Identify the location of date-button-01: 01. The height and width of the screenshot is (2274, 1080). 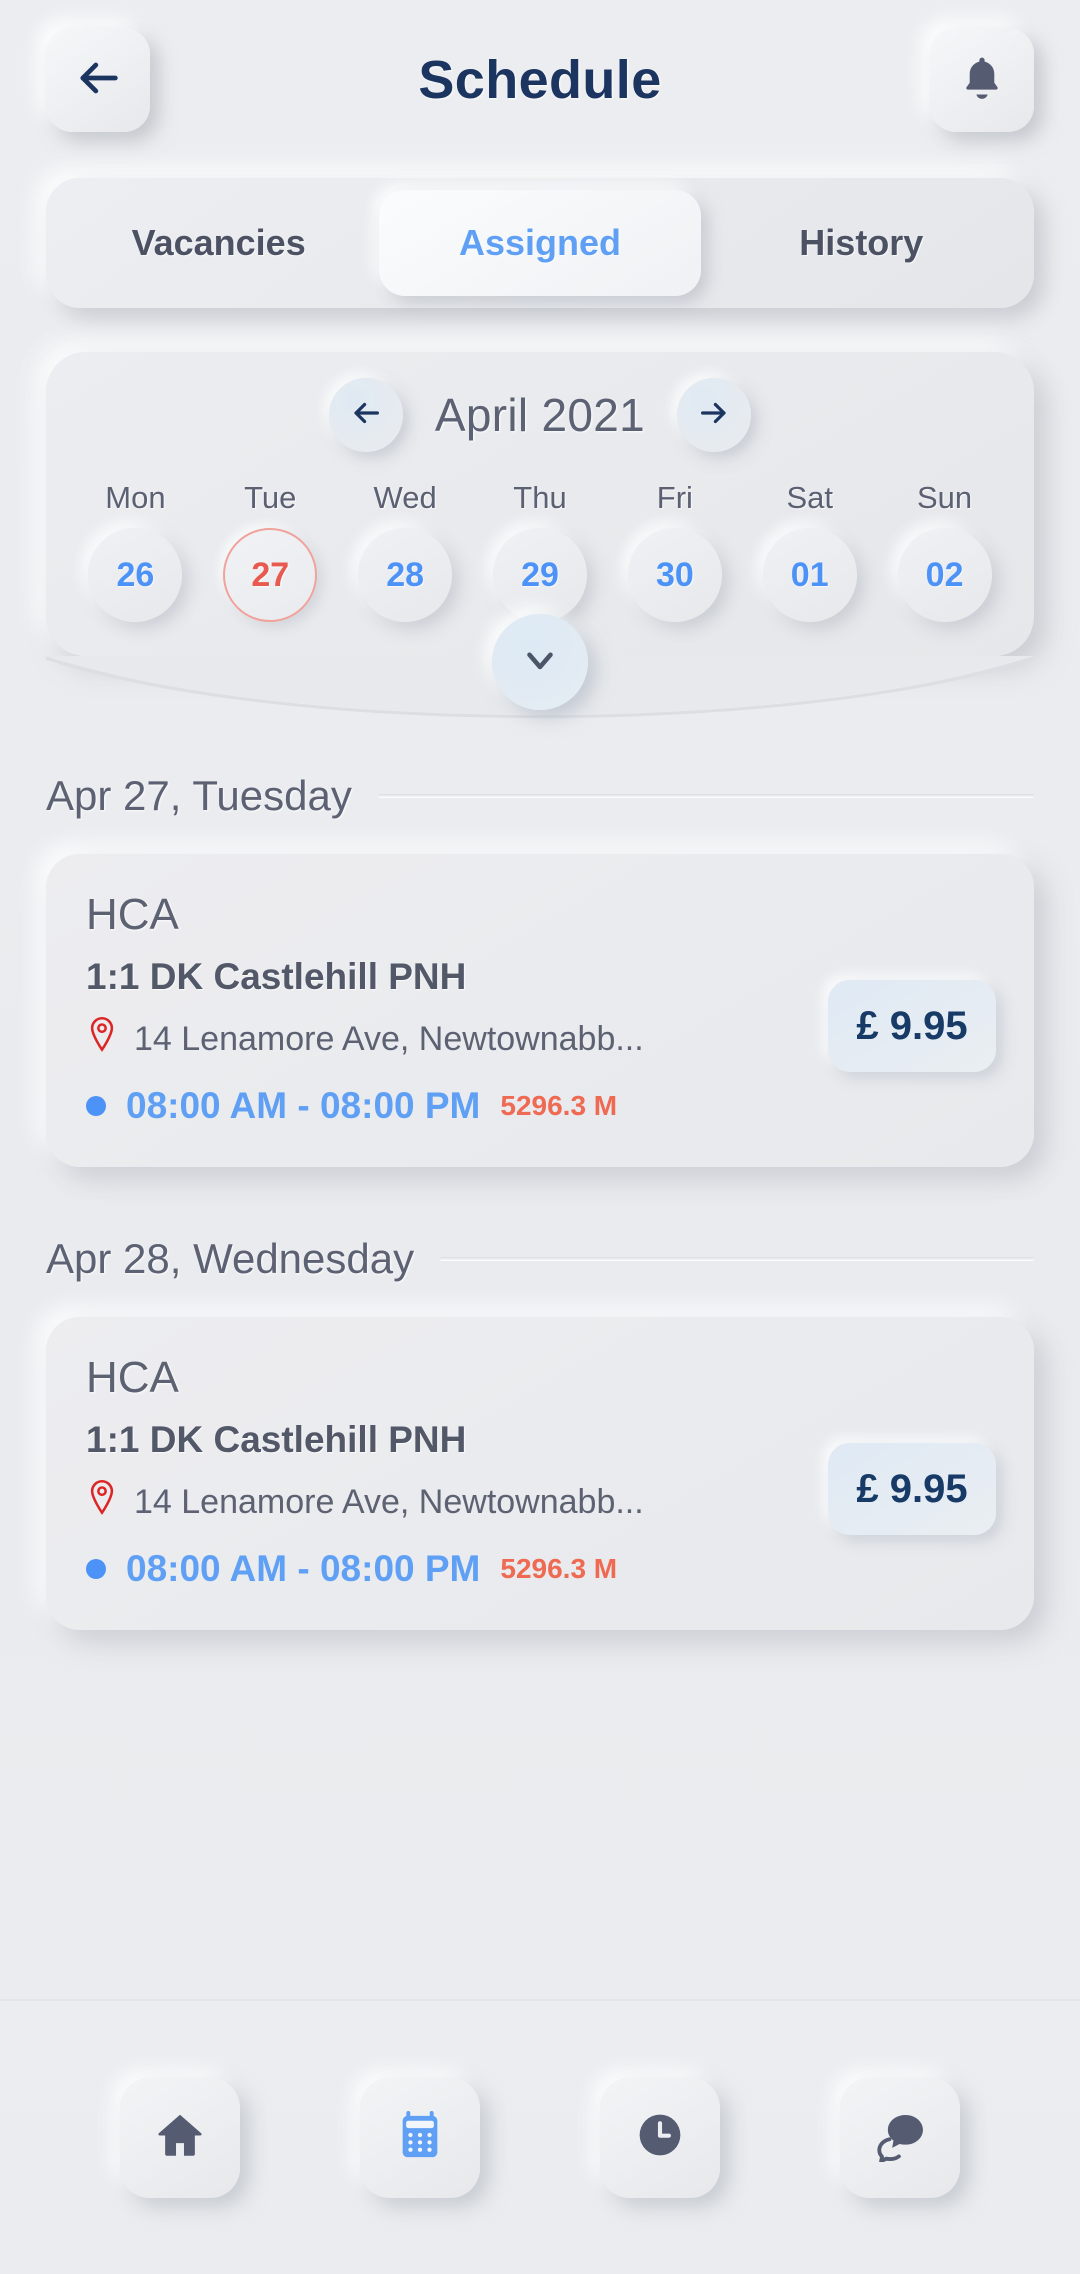
(809, 575).